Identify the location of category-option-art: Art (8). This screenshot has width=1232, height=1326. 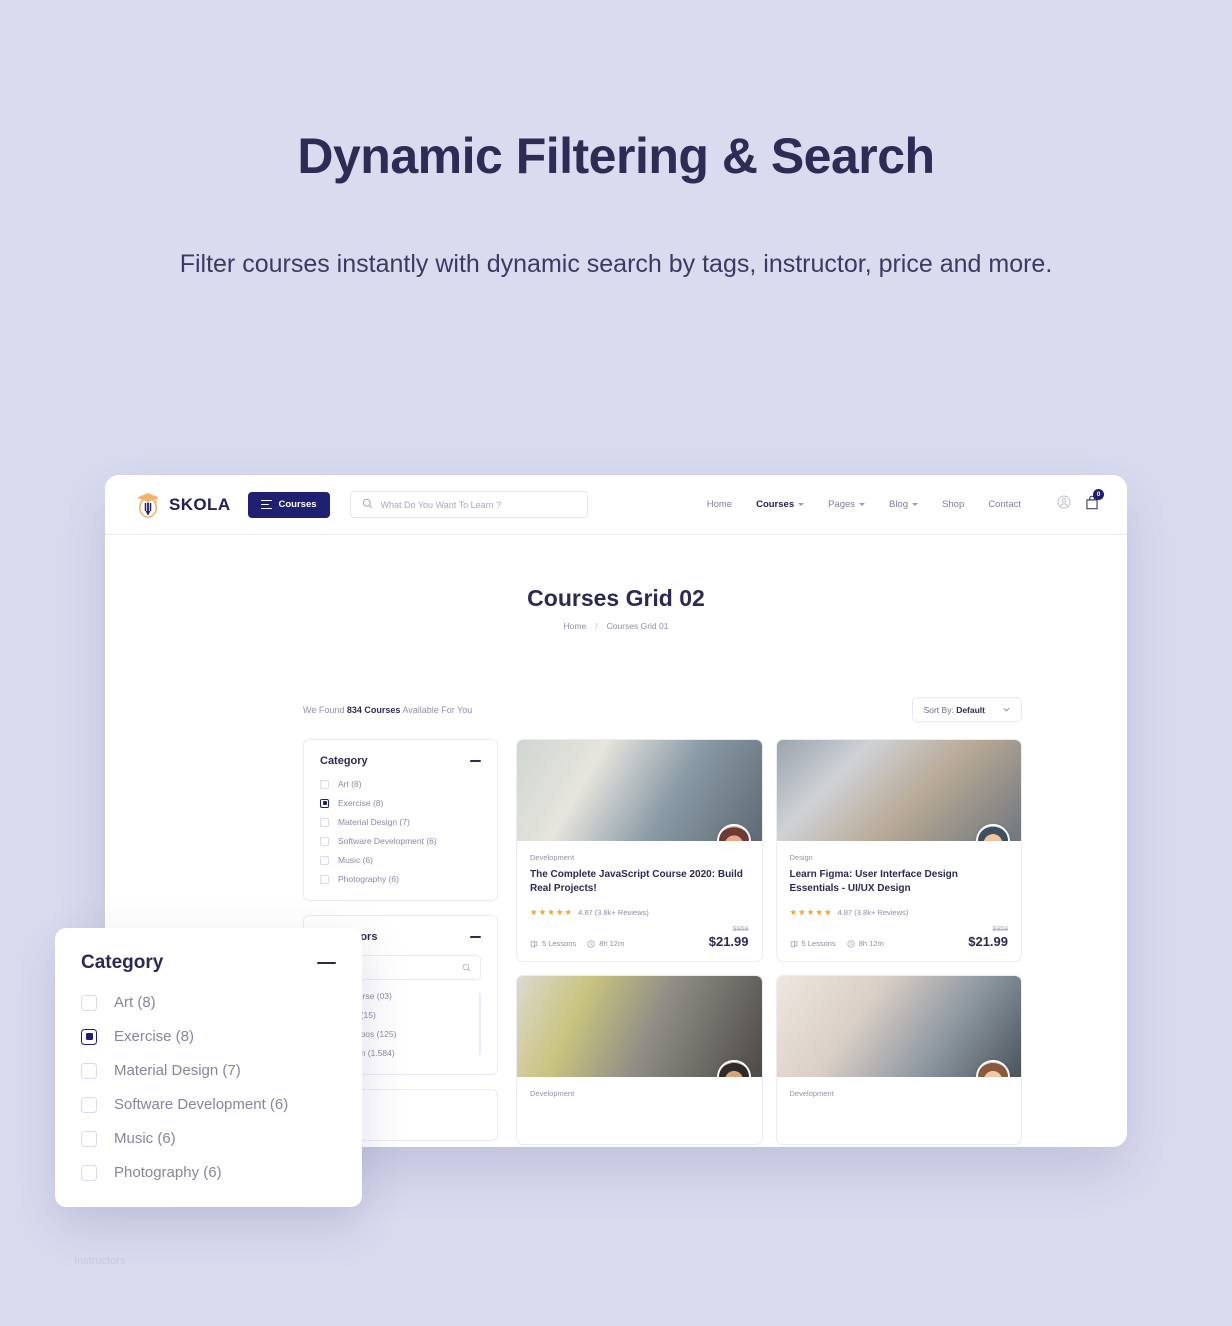
(400, 784).